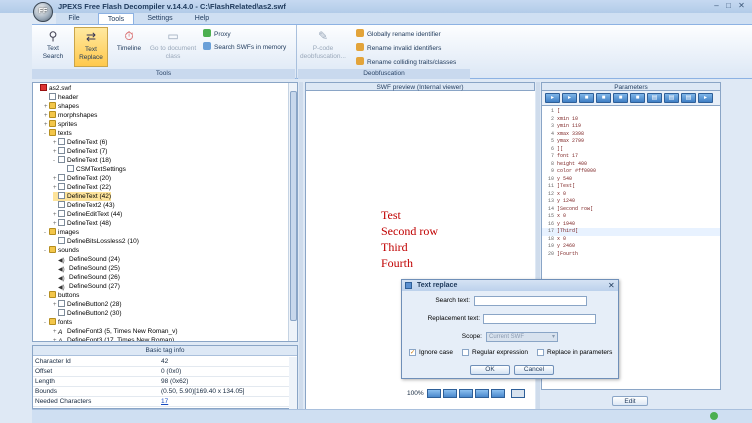  Describe the element at coordinates (630, 401) in the screenshot. I see `edit-button: Edit` at that location.